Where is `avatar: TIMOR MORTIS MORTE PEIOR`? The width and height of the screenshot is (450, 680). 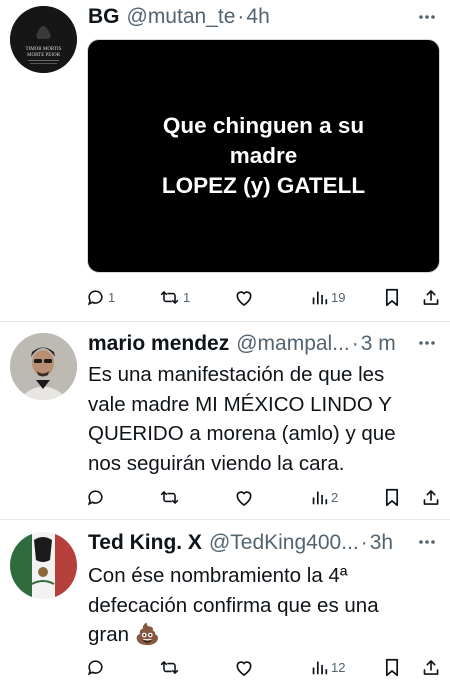
avatar: TIMOR MORTIS MORTE PEIOR is located at coordinates (43, 39).